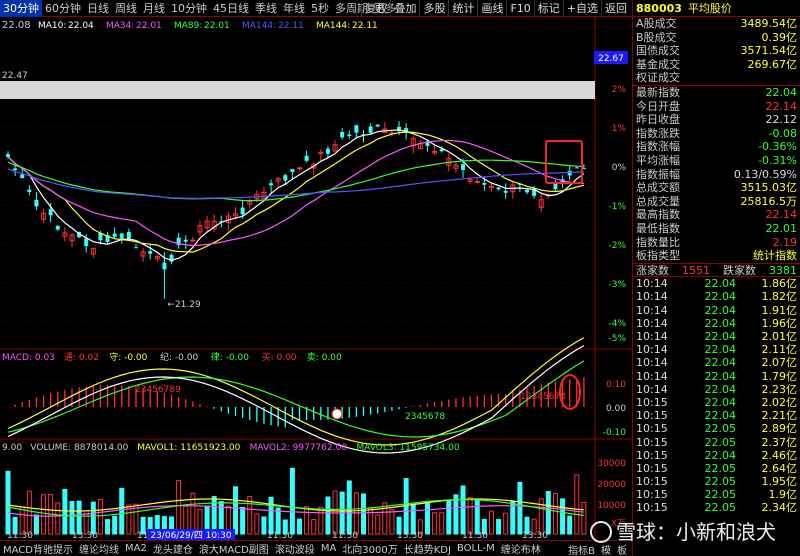  I want to click on period-tab-5: 10分钟, so click(189, 8).